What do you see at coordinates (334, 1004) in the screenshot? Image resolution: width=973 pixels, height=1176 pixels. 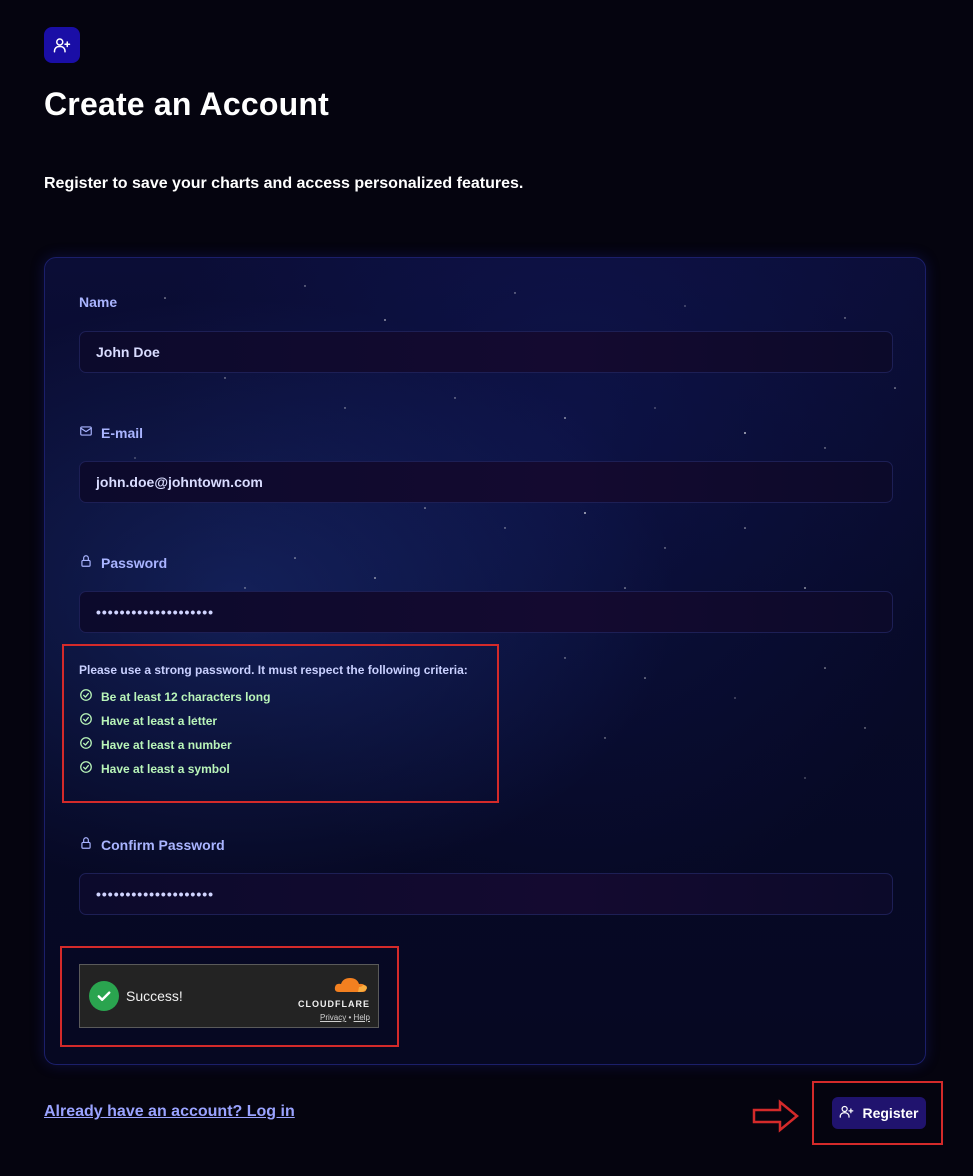 I see `cloudflare-wordmark: CLOUDFLARE` at bounding box center [334, 1004].